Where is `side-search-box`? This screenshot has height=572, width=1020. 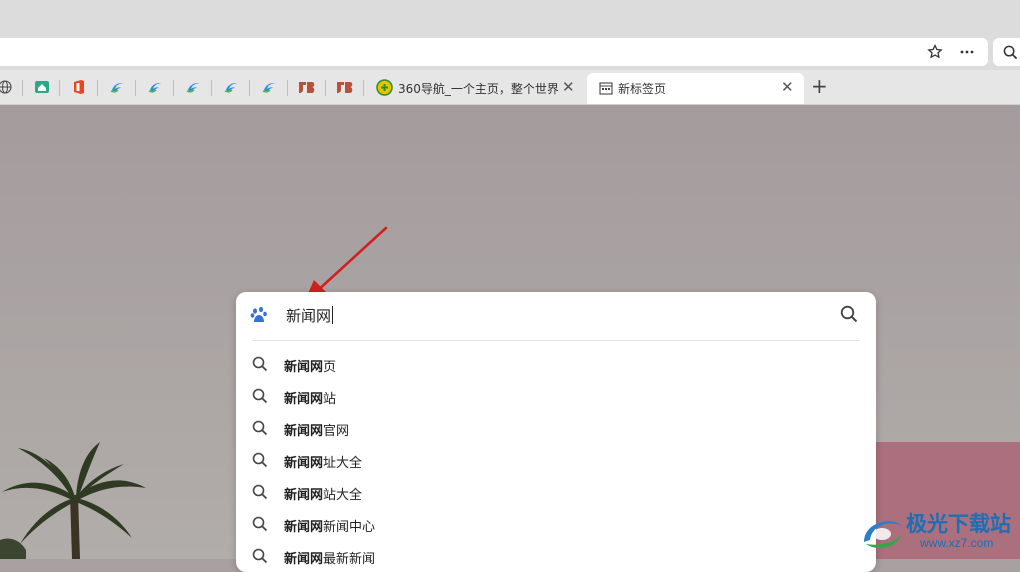 side-search-box is located at coordinates (1006, 52).